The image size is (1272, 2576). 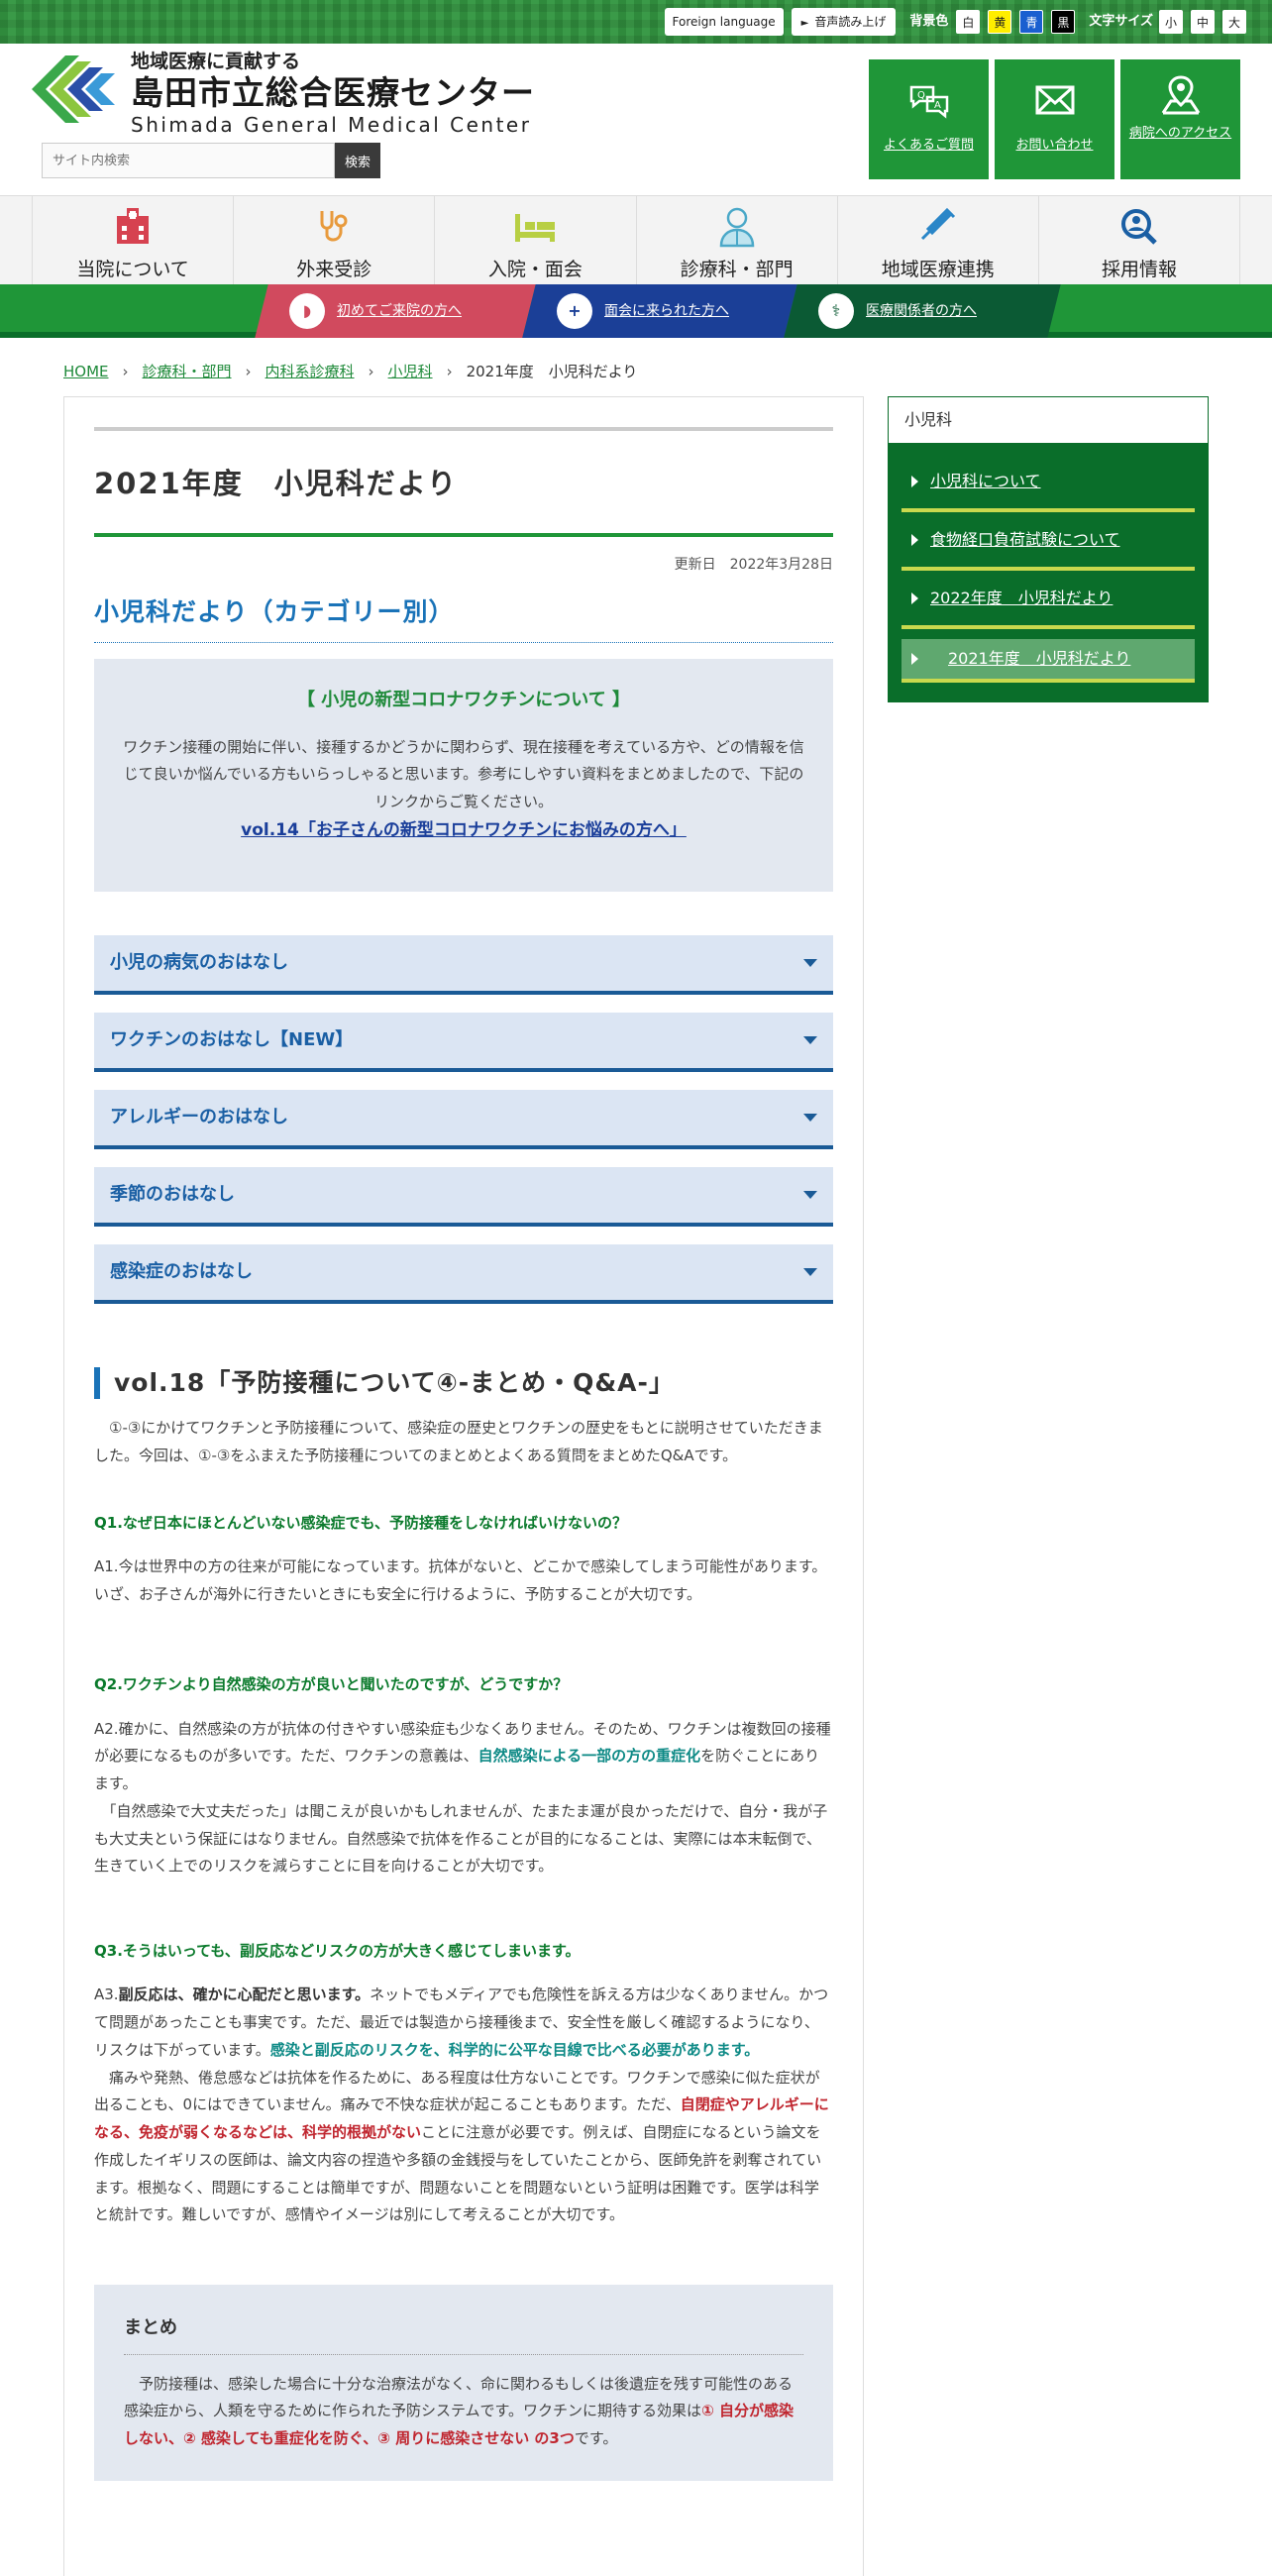 What do you see at coordinates (464, 830) in the screenshot?
I see `vol14-link: vol.14「お子さんの新型コロナワクチンにお悩みの方へ」` at bounding box center [464, 830].